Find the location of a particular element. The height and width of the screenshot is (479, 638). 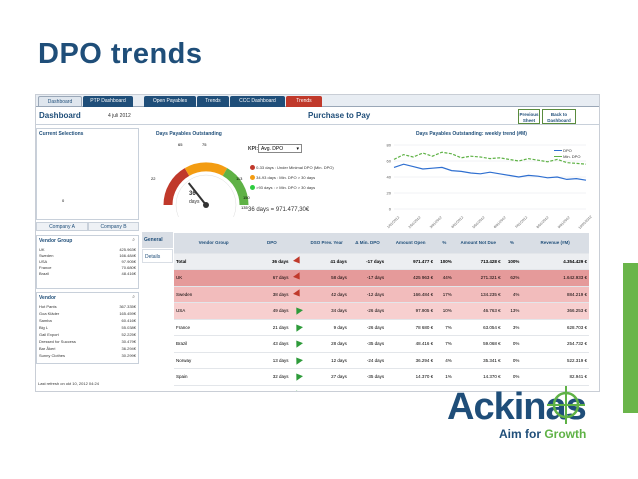

table-cell: 3% is located at coordinates (512, 327).